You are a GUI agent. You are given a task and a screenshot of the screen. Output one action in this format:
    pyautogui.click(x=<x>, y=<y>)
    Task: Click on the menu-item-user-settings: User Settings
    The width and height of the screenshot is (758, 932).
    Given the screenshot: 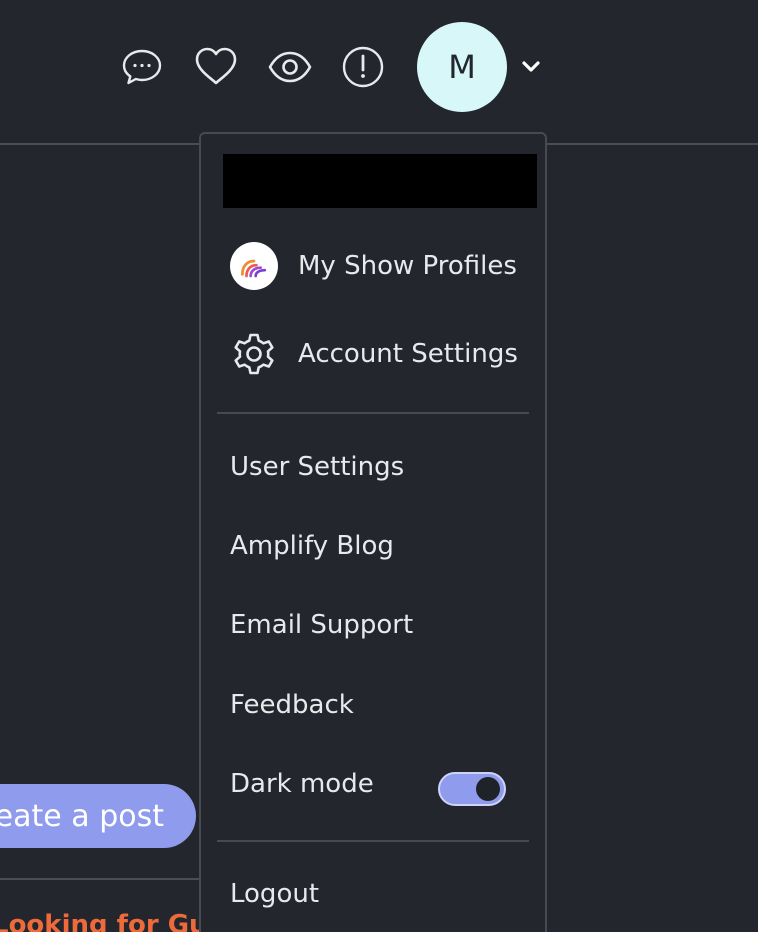 What is the action you would take?
    pyautogui.click(x=317, y=467)
    